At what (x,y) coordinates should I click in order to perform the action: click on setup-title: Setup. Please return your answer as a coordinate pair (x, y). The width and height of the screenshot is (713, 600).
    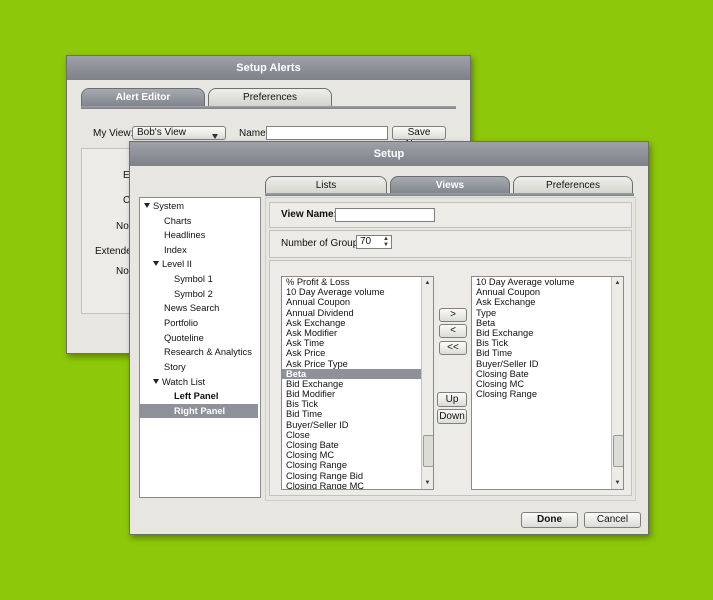
    Looking at the image, I should click on (389, 154).